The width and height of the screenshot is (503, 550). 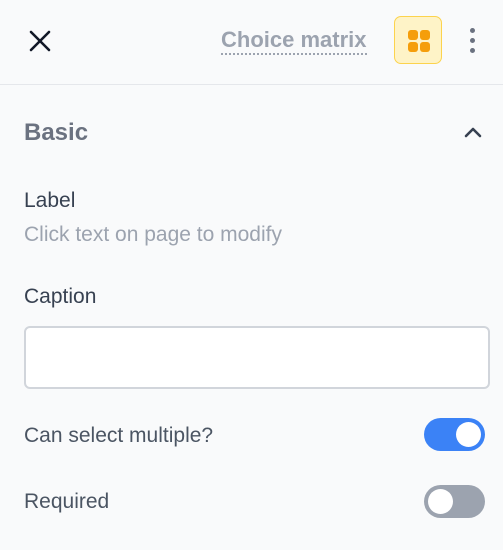 I want to click on caption-field-title: Caption, so click(x=60, y=296).